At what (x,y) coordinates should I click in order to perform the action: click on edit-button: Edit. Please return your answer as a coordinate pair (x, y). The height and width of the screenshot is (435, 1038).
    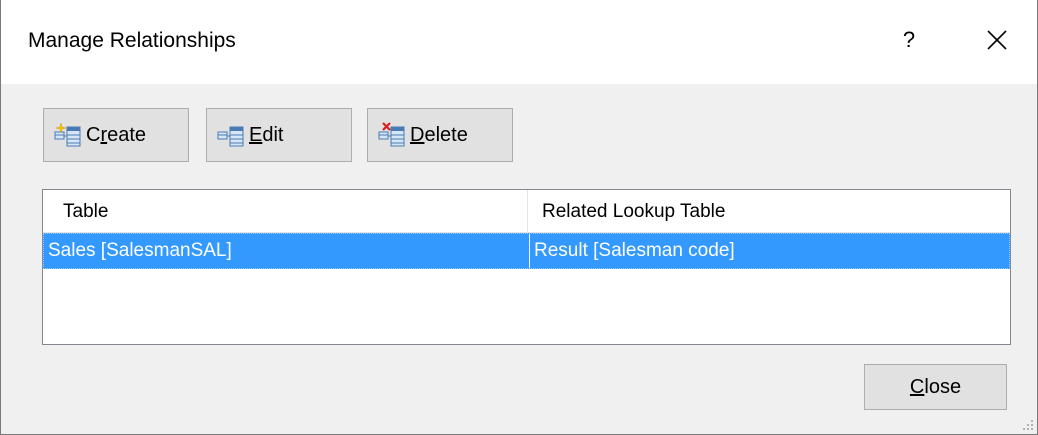
    Looking at the image, I should click on (279, 135).